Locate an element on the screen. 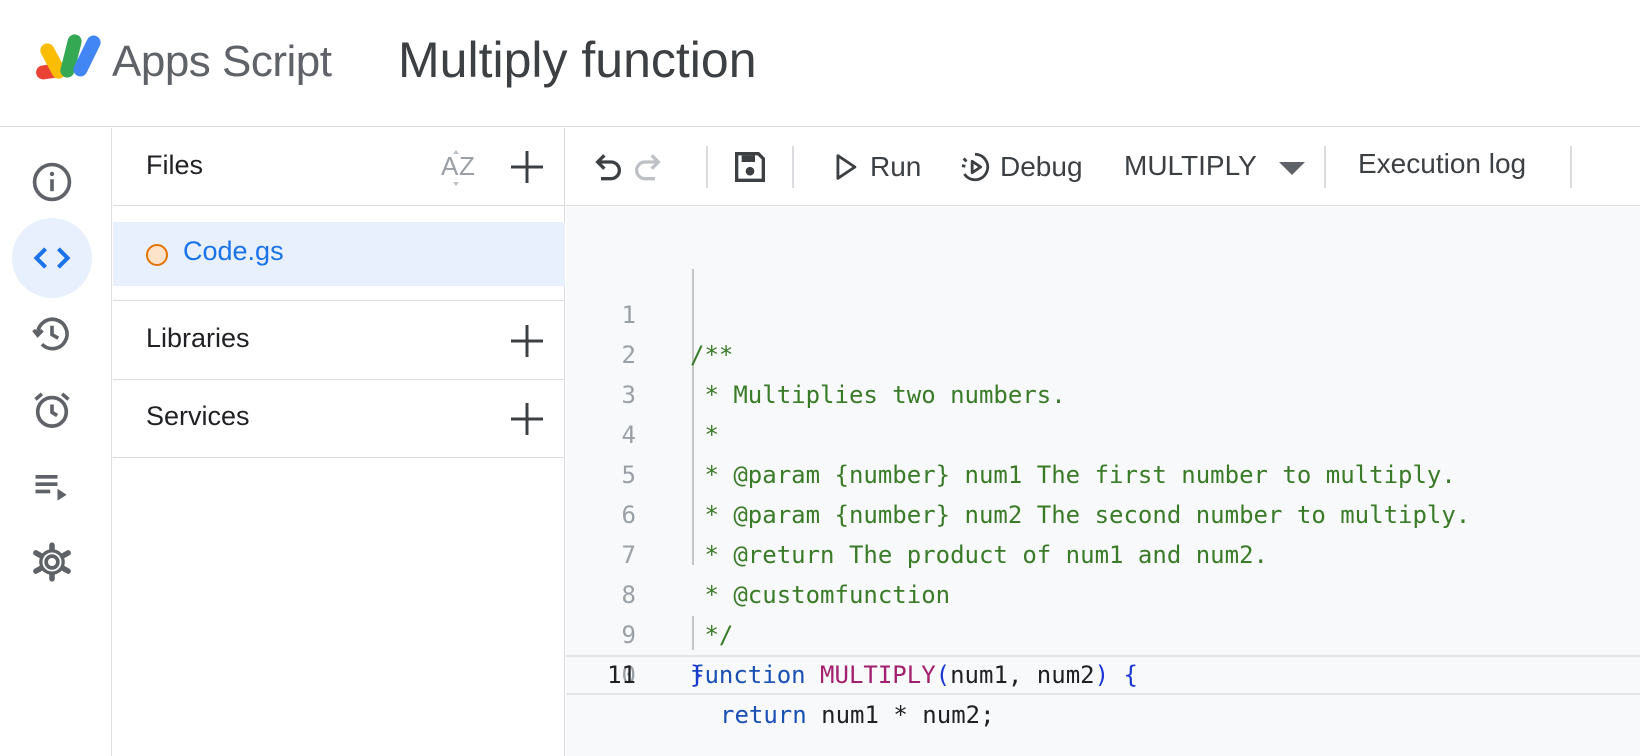 The width and height of the screenshot is (1640, 756). code-icon is located at coordinates (52, 258).